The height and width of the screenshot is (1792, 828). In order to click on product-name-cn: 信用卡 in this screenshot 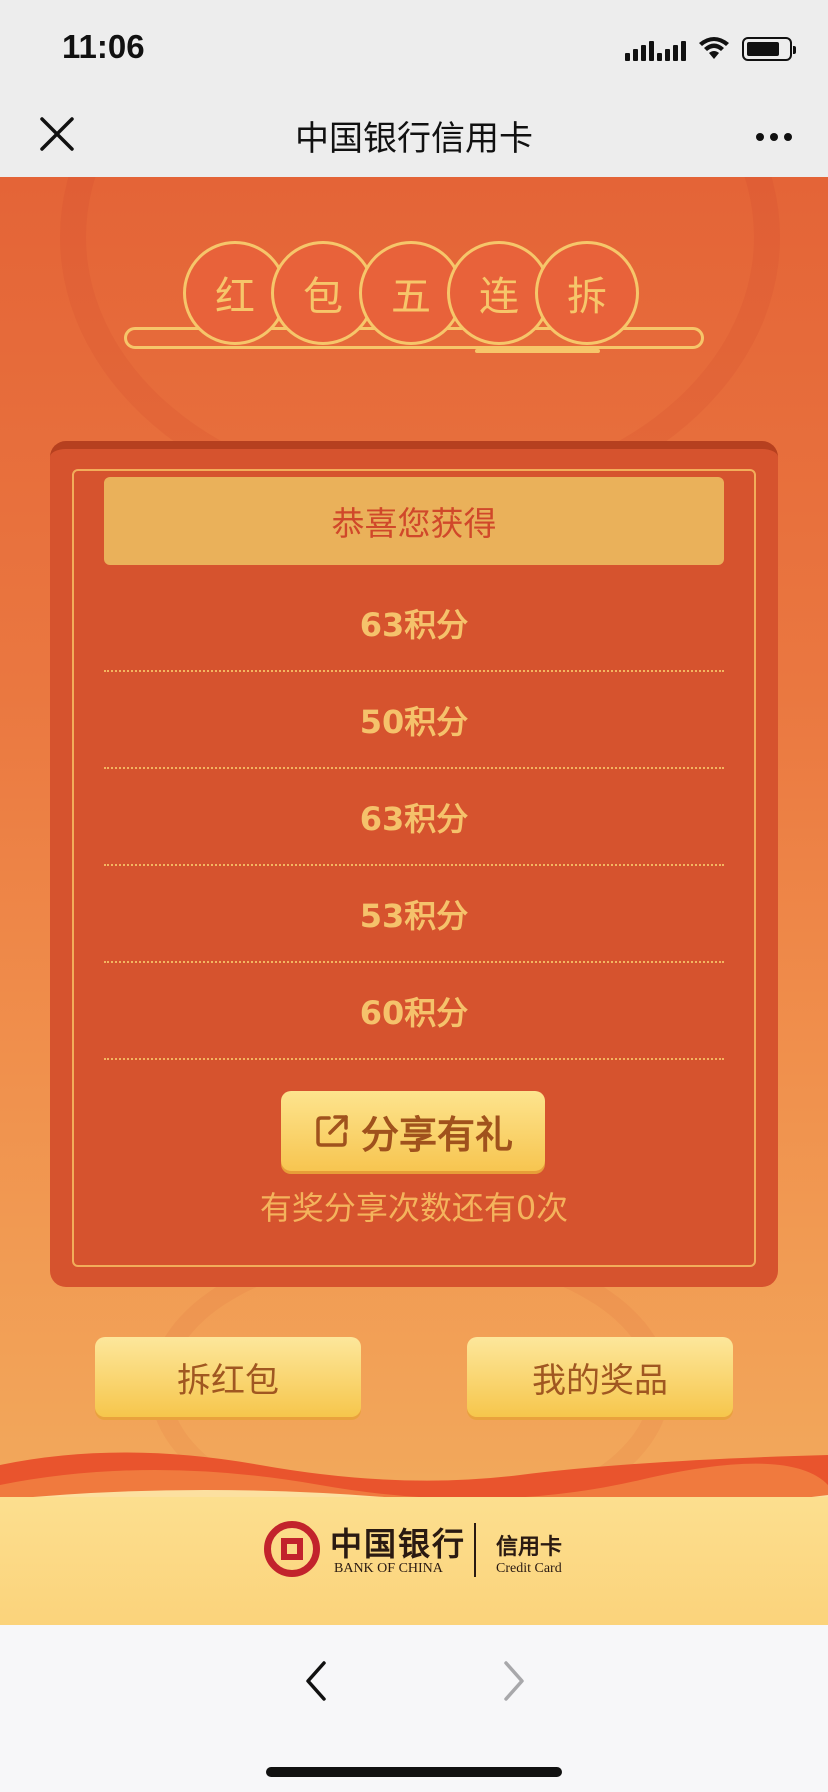, I will do `click(529, 1547)`.